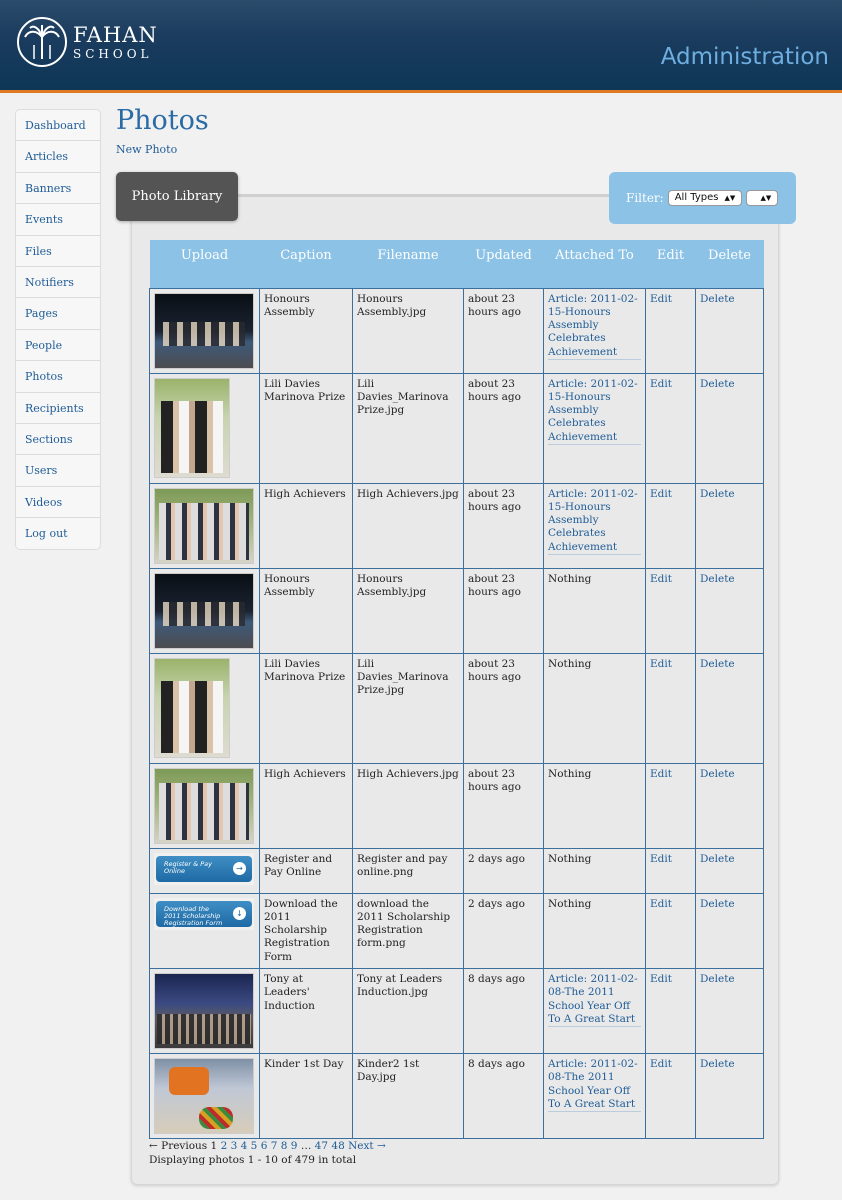 Image resolution: width=842 pixels, height=1200 pixels. Describe the element at coordinates (224, 1146) in the screenshot. I see `pagination-page-link: 2` at that location.